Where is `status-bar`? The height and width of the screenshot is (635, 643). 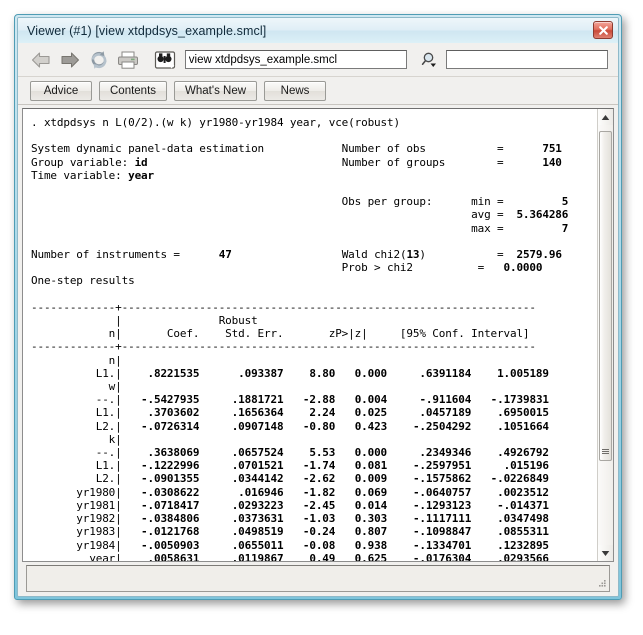
status-bar is located at coordinates (318, 578).